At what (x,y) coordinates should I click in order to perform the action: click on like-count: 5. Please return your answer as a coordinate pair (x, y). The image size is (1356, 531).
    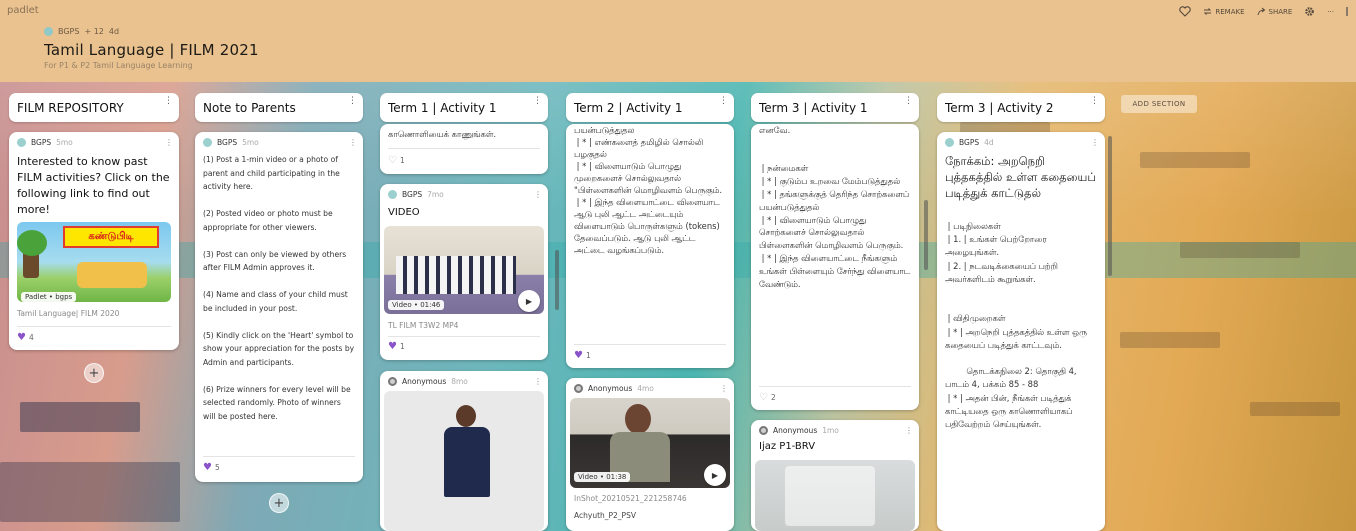
    Looking at the image, I should click on (217, 467).